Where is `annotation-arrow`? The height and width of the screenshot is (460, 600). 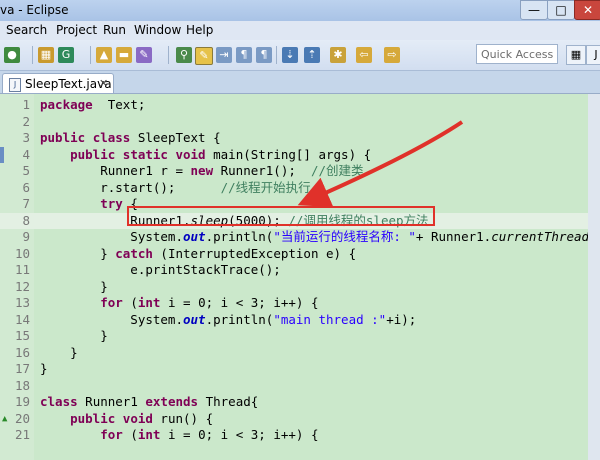
annotation-arrow is located at coordinates (380, 164).